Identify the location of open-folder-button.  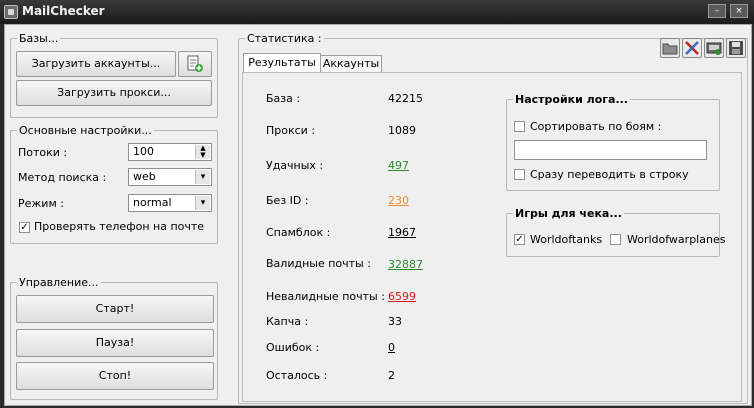
(670, 48).